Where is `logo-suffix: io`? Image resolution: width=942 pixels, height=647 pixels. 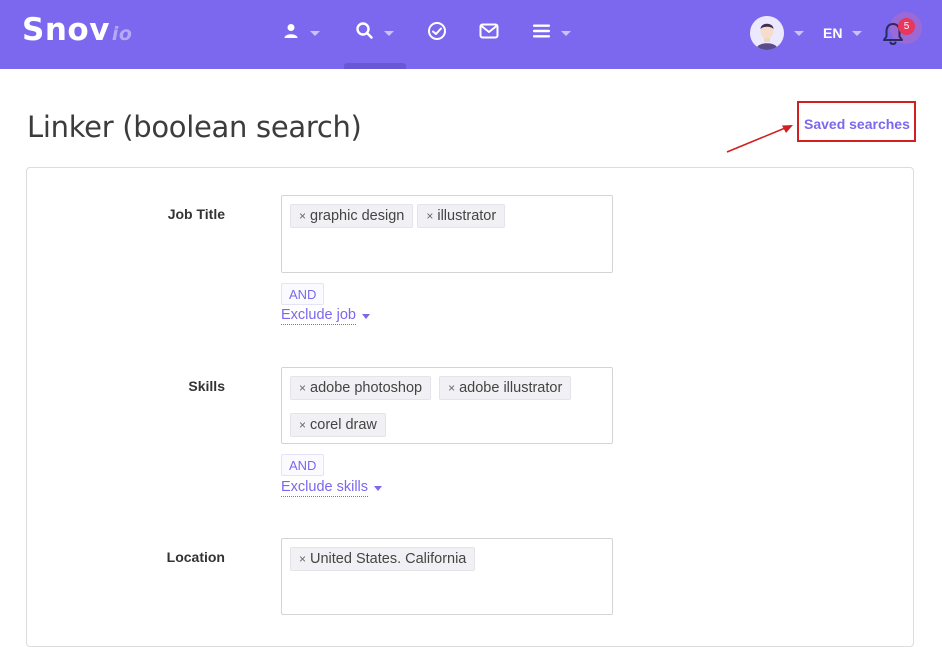
logo-suffix: io is located at coordinates (122, 34).